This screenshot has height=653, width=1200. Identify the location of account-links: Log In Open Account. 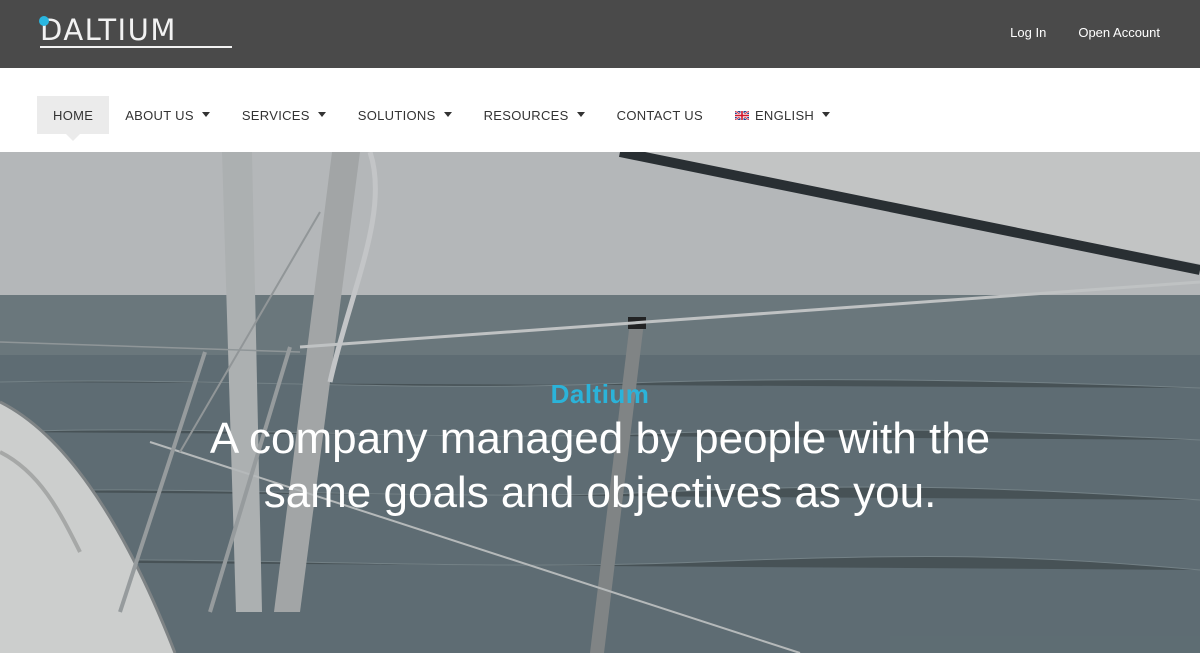
(1085, 32).